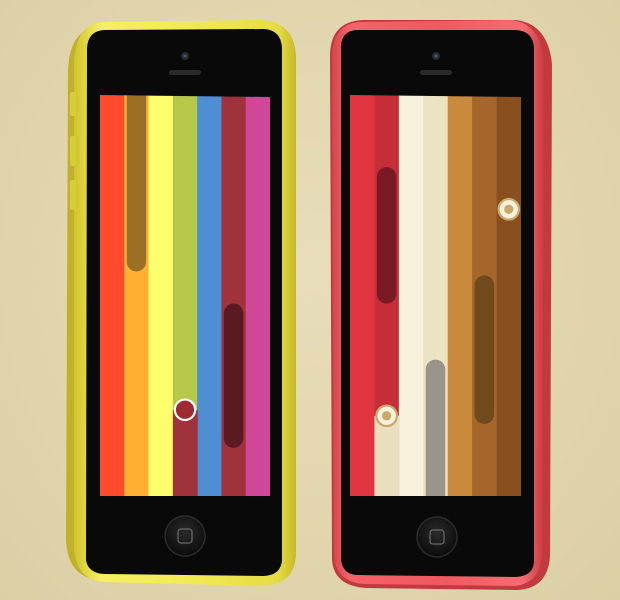  Describe the element at coordinates (73, 104) in the screenshot. I see `mute-switch` at that location.